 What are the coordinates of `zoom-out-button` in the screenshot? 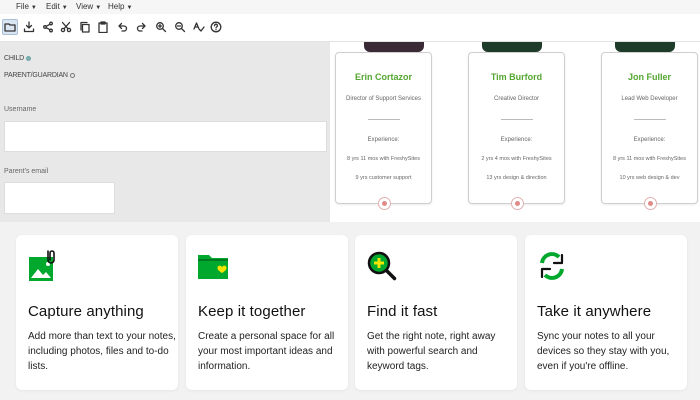 It's located at (180, 27).